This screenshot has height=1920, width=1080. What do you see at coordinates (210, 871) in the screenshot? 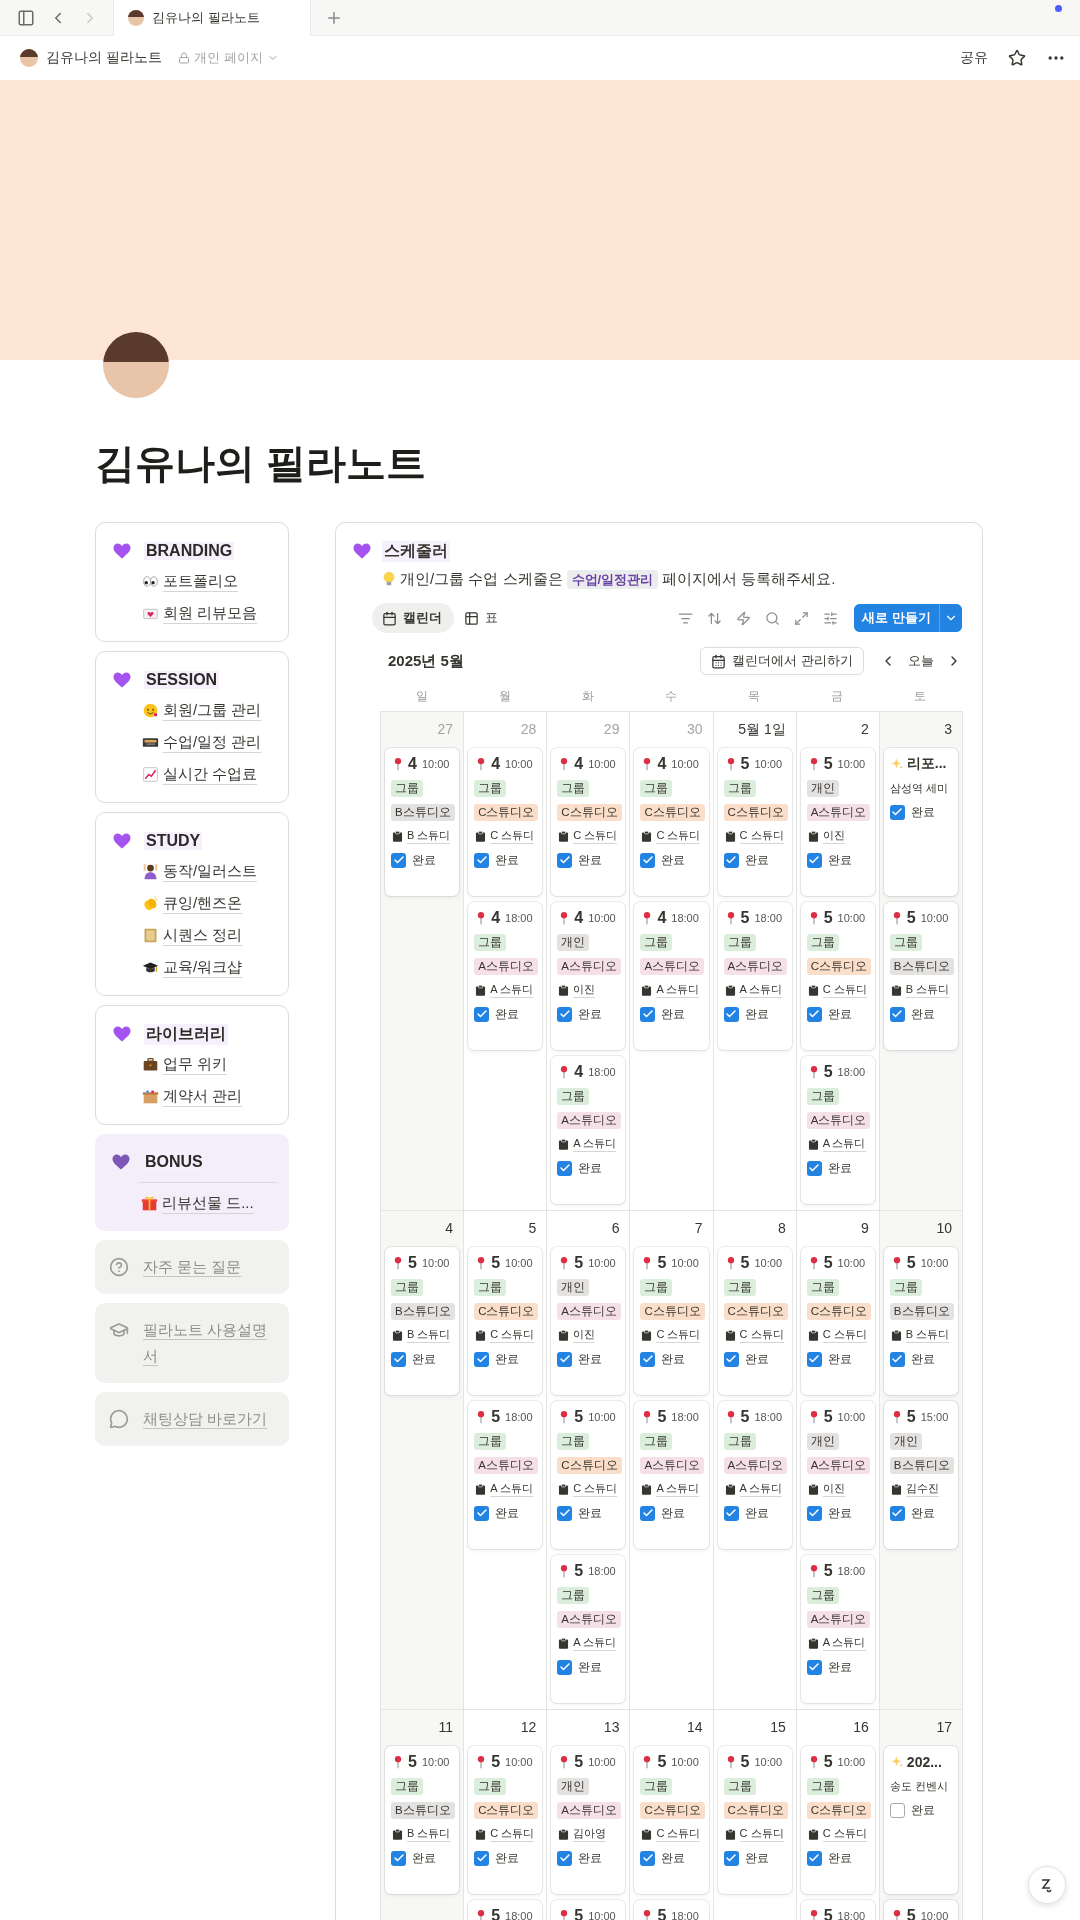
I see `page-link: 동작/일러스트` at bounding box center [210, 871].